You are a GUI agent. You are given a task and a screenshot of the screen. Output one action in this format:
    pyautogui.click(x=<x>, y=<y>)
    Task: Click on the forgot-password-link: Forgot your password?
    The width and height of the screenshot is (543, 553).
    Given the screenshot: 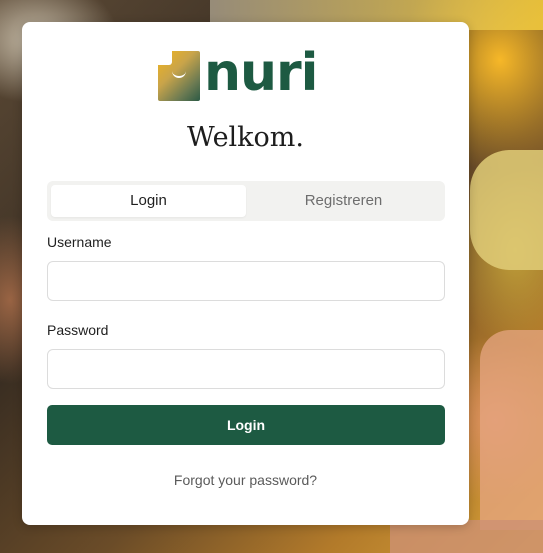 What is the action you would take?
    pyautogui.click(x=245, y=480)
    